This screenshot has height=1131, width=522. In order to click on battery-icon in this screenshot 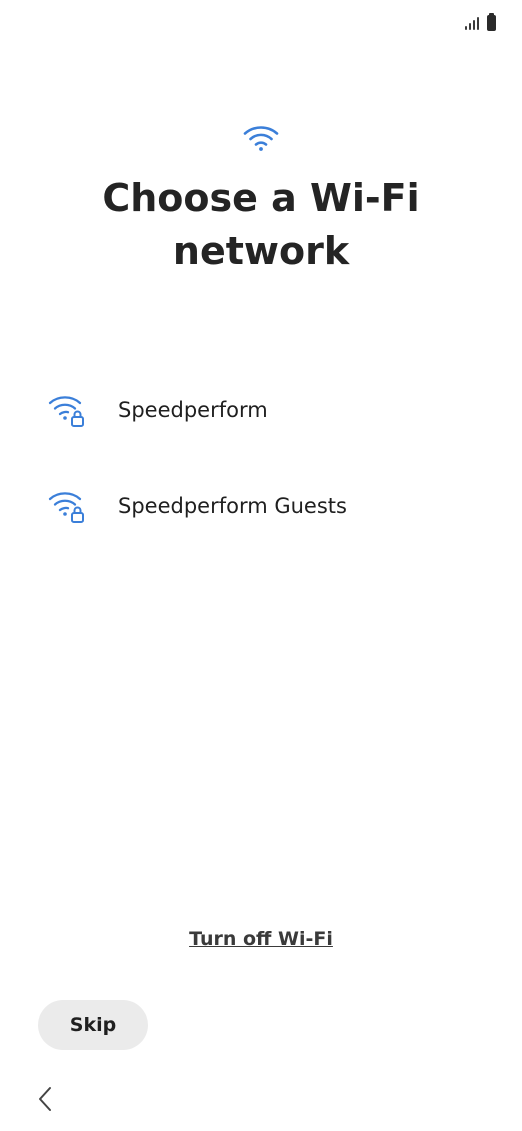, I will do `click(491, 22)`.